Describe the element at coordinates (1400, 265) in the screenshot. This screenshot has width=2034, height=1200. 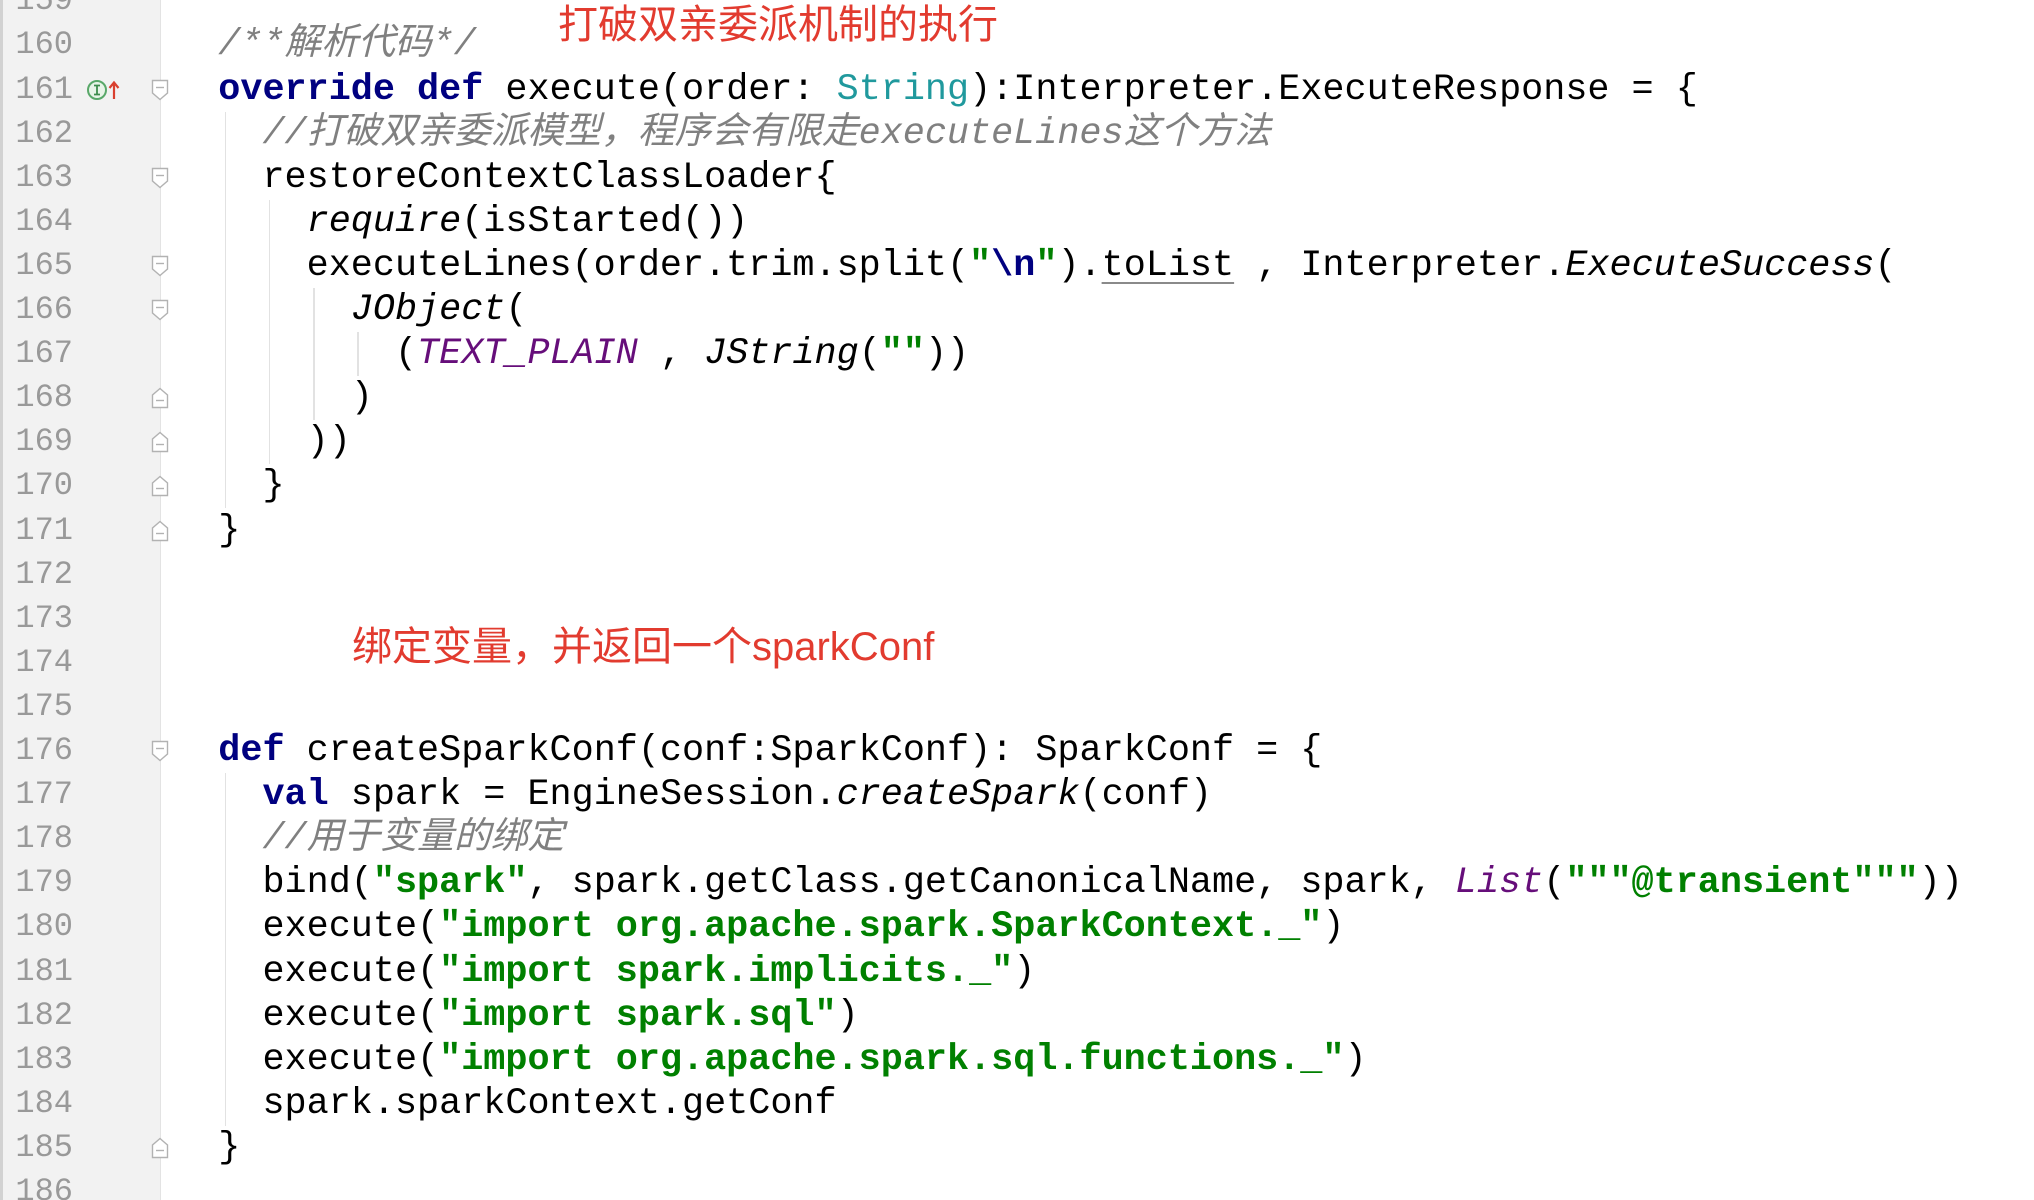
I see `code-text: , Interpreter.` at that location.